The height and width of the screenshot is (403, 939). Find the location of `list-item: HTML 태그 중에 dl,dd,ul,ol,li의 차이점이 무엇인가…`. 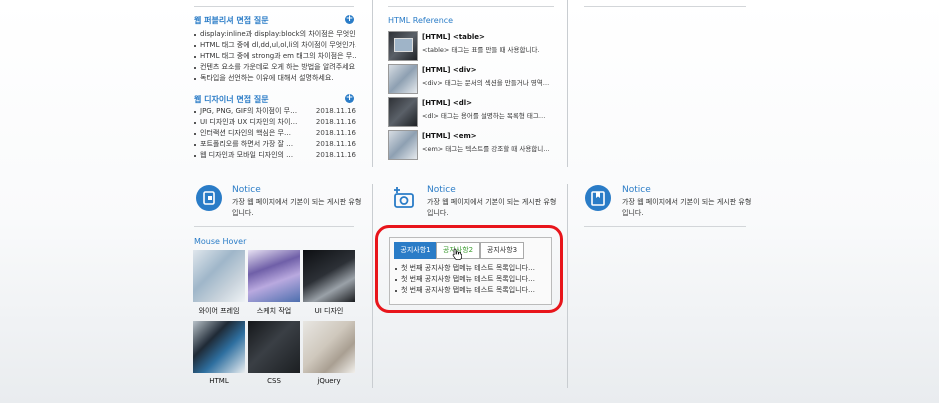

list-item: HTML 태그 중에 dl,dd,ul,ol,li의 차이점이 무엇인가… is located at coordinates (275, 45).